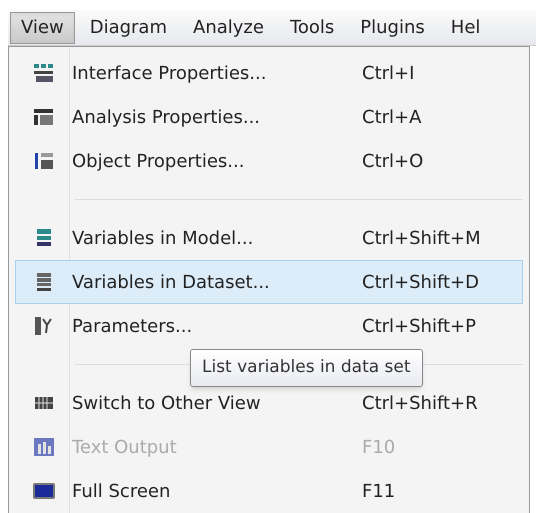  Describe the element at coordinates (306, 368) in the screenshot. I see `tooltip: List variables in data set` at that location.